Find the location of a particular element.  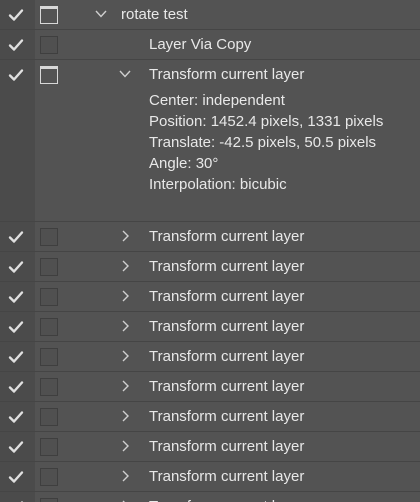

detail-angle: Angle: 30° is located at coordinates (184, 163).